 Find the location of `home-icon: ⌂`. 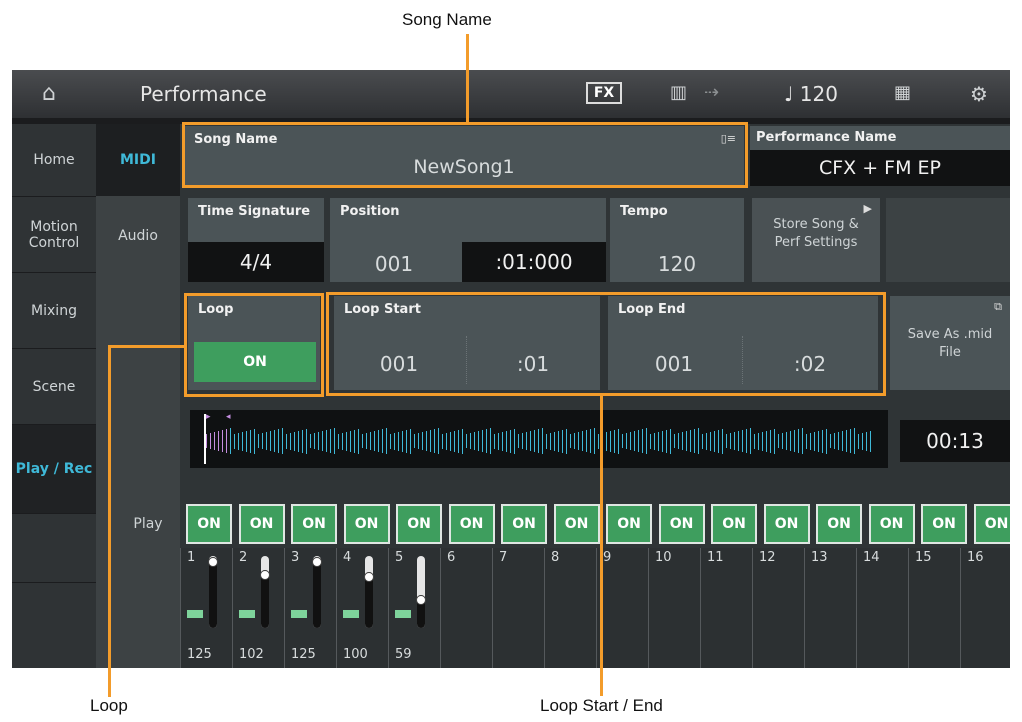

home-icon: ⌂ is located at coordinates (49, 93).